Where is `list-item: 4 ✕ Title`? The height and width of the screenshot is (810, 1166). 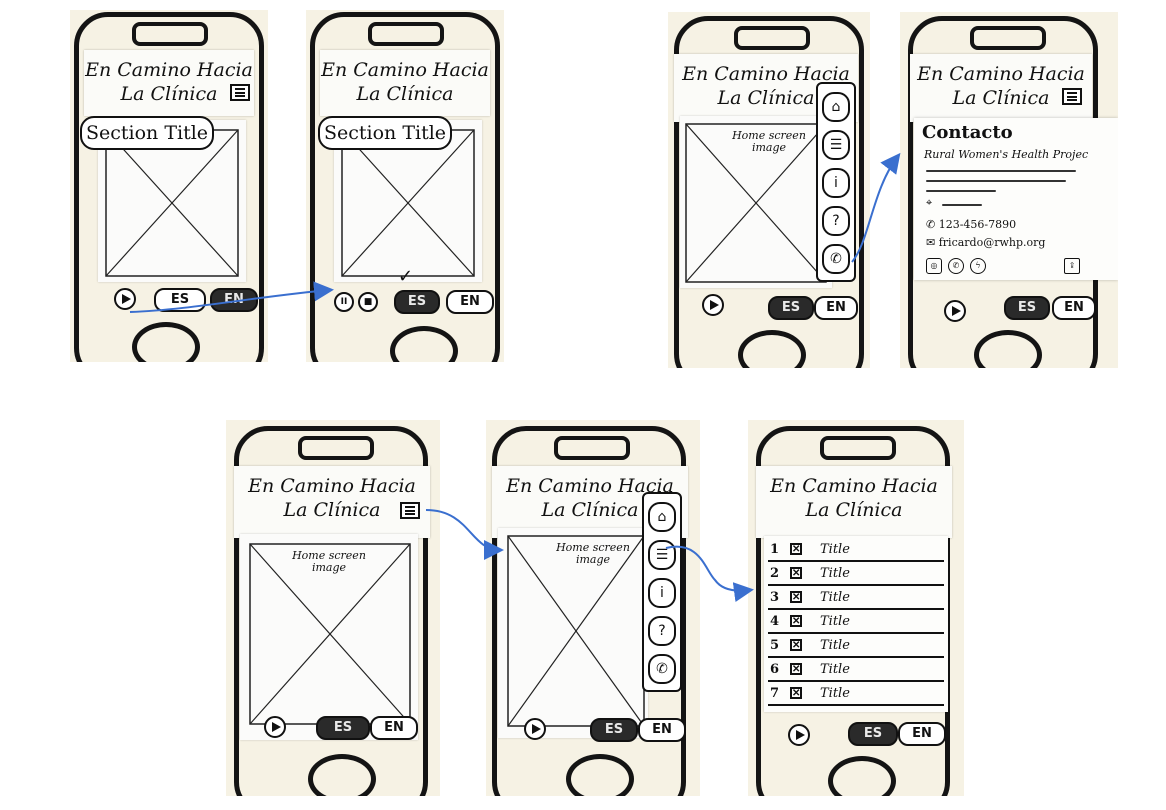
list-item: 4 ✕ Title is located at coordinates (856, 623).